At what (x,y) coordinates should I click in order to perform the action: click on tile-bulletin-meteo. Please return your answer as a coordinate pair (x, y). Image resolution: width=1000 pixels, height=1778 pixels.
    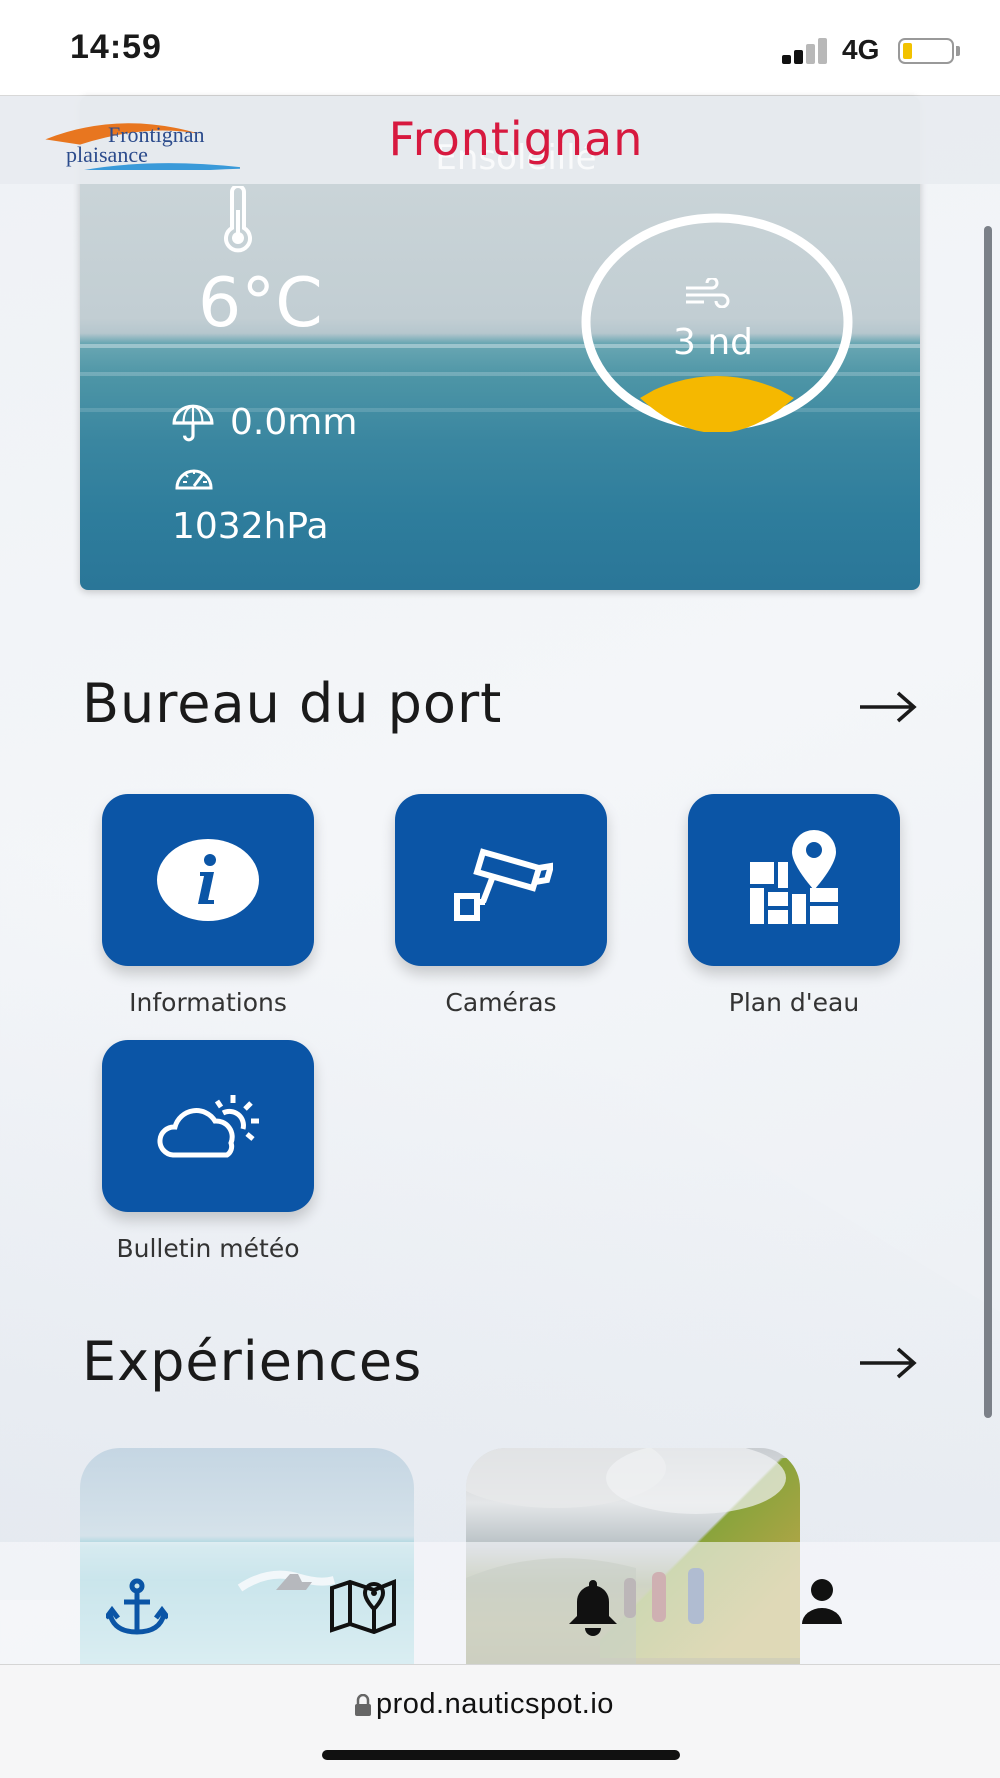
    Looking at the image, I should click on (208, 1126).